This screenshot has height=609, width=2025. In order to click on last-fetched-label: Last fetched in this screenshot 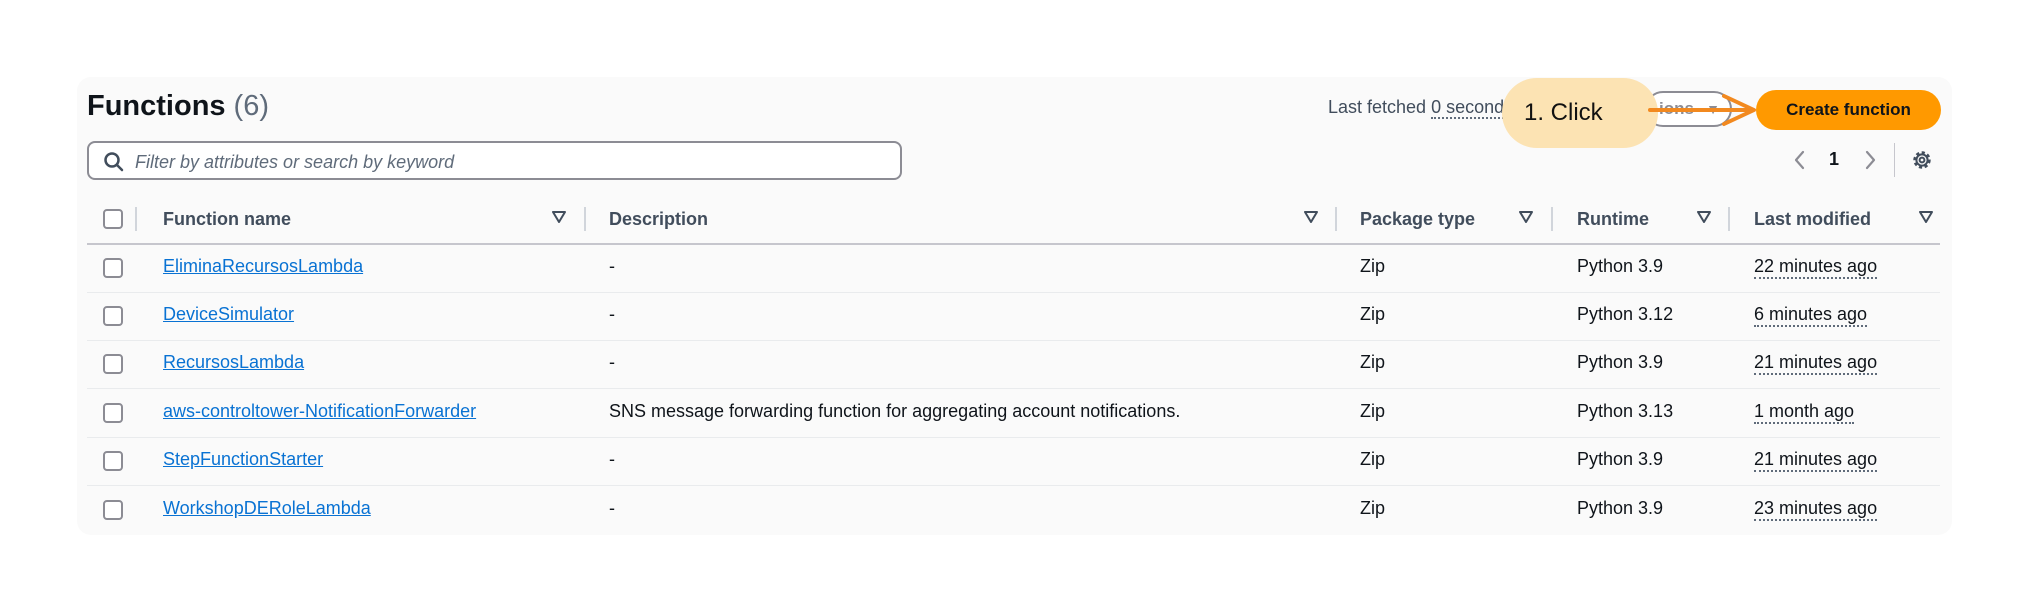, I will do `click(1377, 107)`.